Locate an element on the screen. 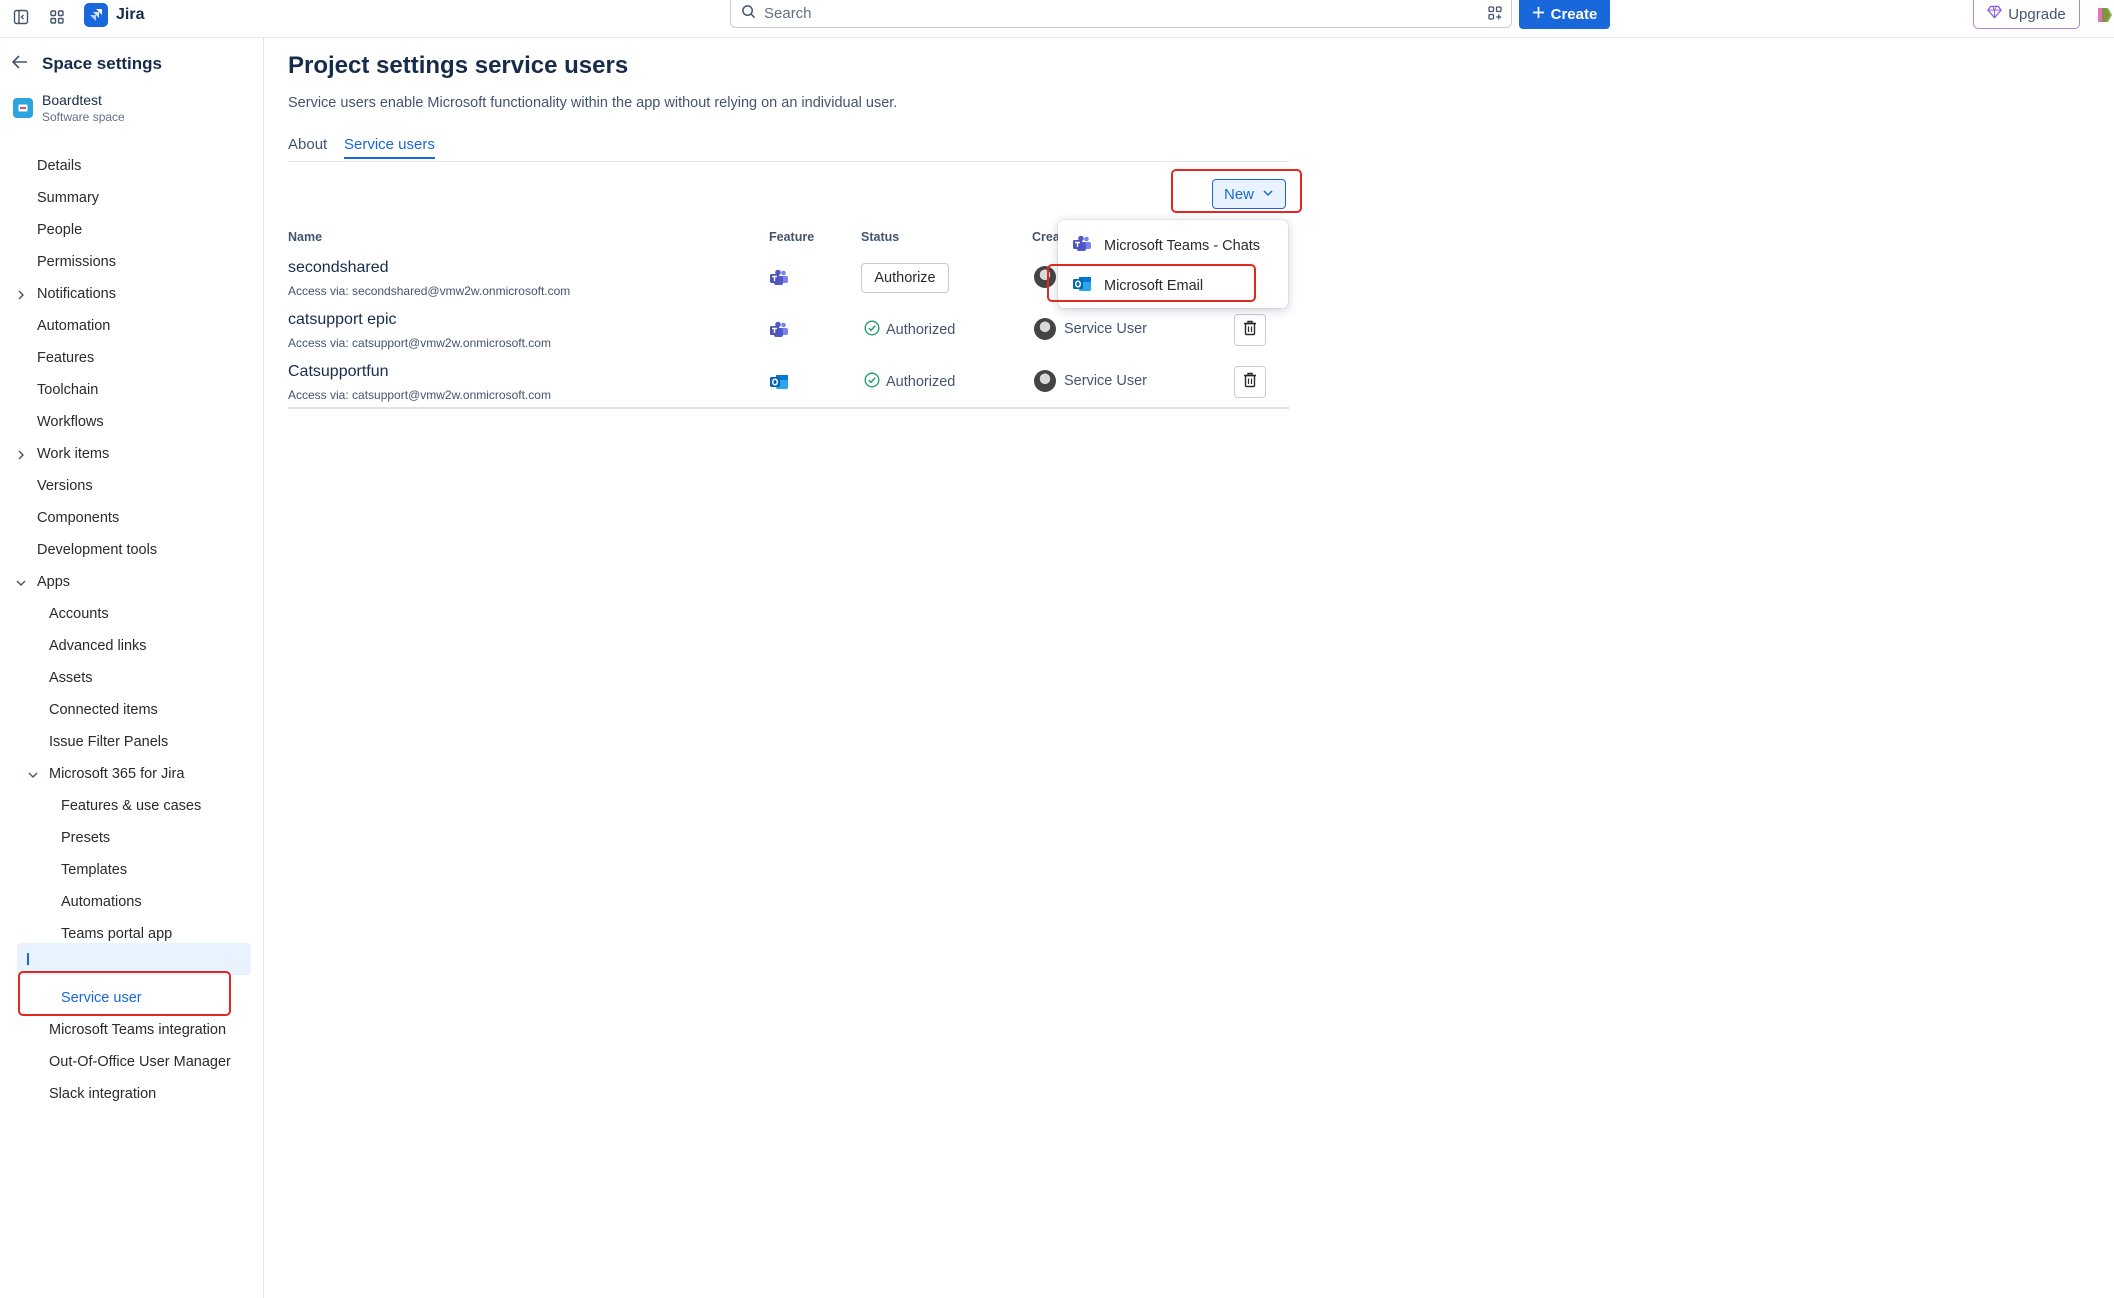 The image size is (2114, 1298). search-filter-icon is located at coordinates (1495, 15).